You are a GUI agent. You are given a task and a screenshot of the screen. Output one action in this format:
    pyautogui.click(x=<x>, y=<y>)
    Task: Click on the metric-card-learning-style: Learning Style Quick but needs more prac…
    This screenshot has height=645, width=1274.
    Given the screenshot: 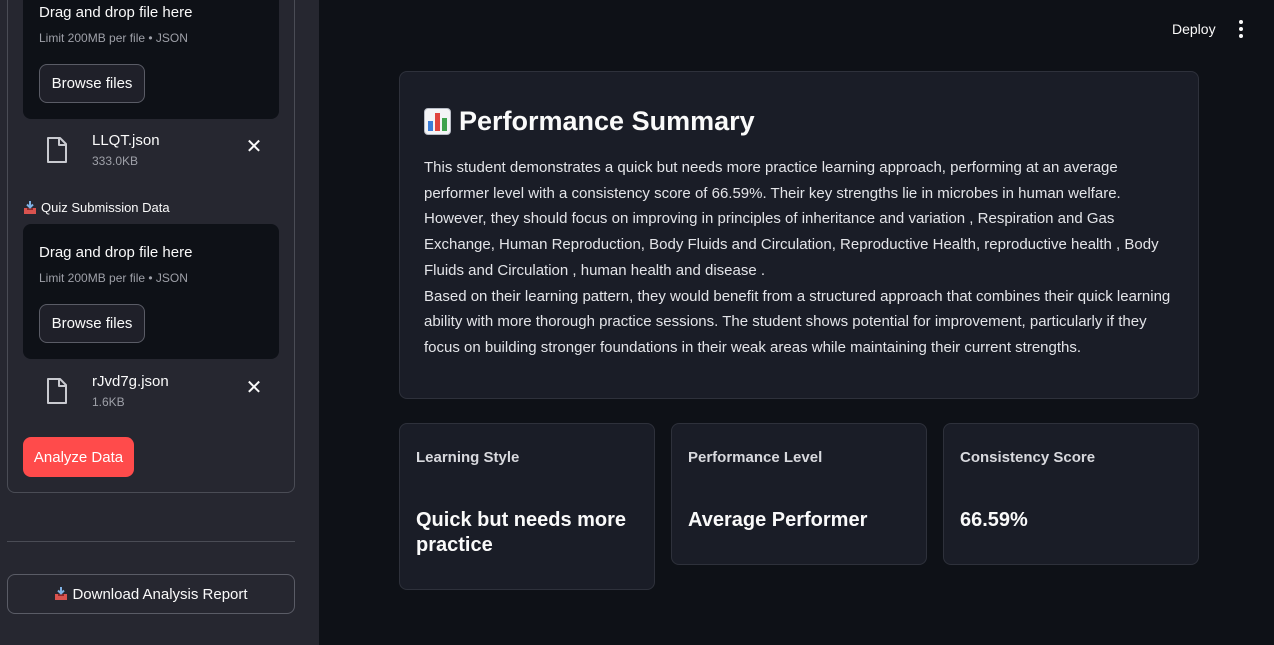 What is the action you would take?
    pyautogui.click(x=527, y=506)
    